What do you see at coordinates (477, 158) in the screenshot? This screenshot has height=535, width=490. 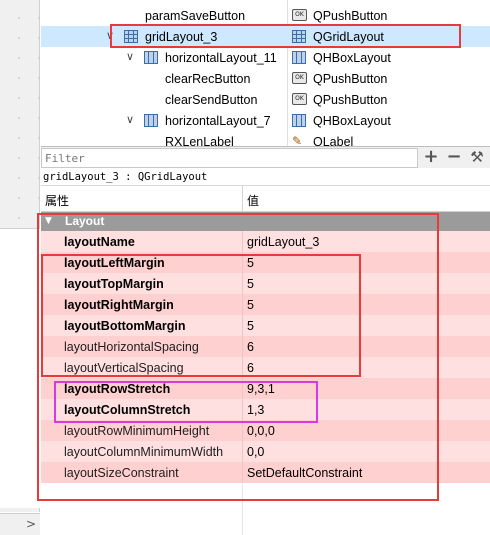 I see `configure-icon: ⚒` at bounding box center [477, 158].